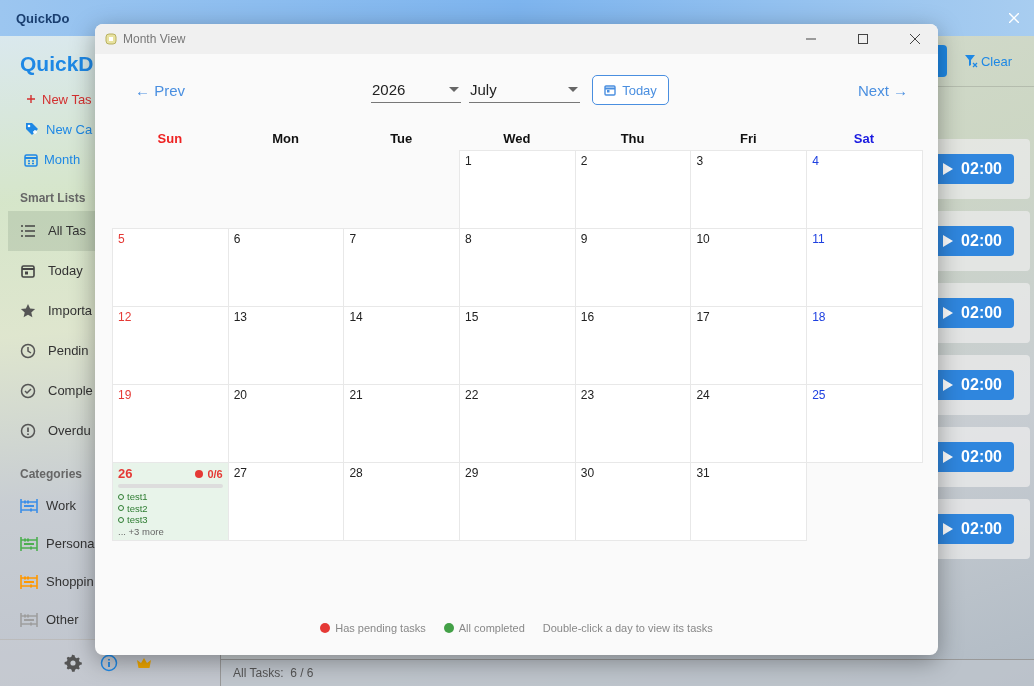 The height and width of the screenshot is (686, 1034). Describe the element at coordinates (125, 395) in the screenshot. I see `day-number: 19` at that location.